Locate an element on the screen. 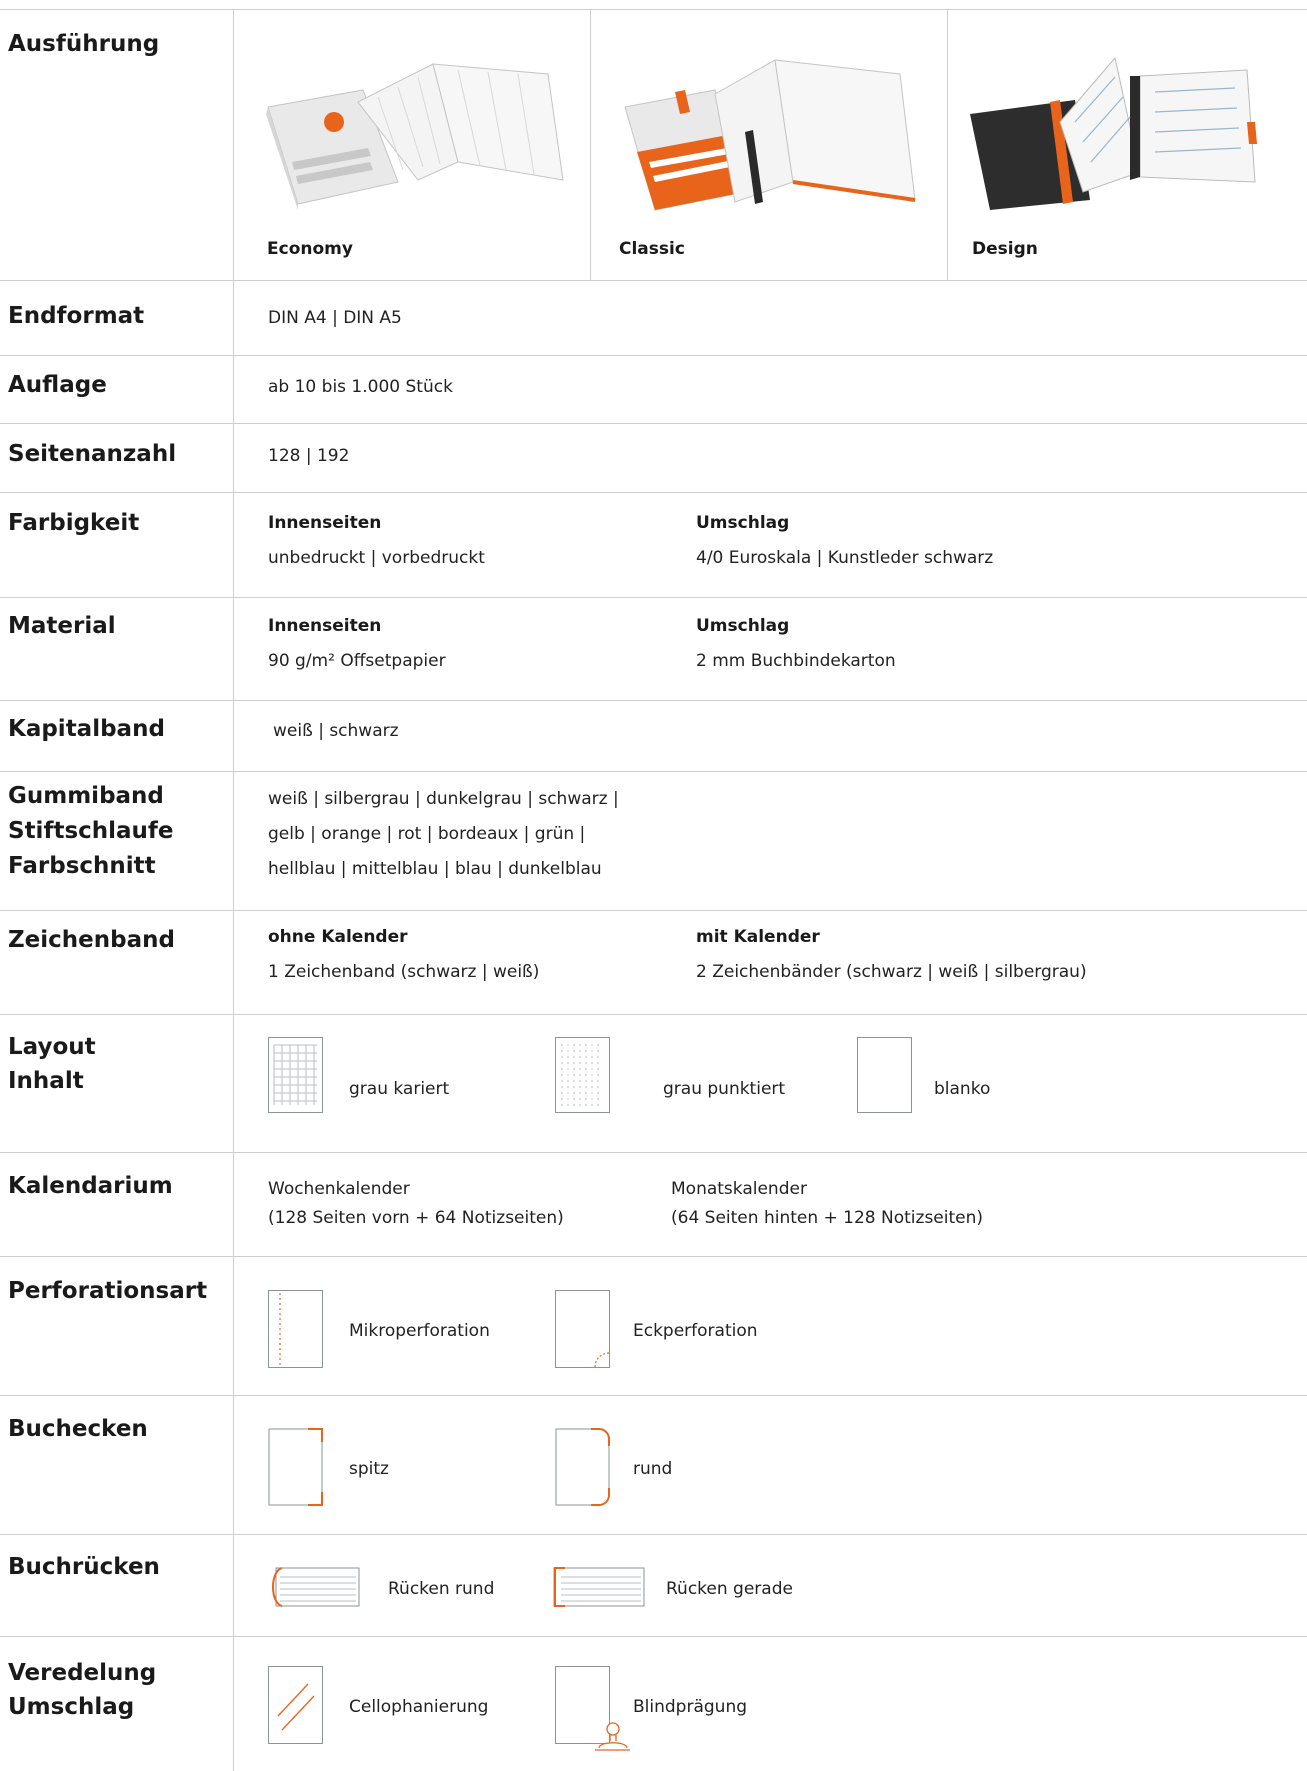 This screenshot has width=1307, height=1771. row-label-seitenanzahl: Seitenanzahl is located at coordinates (92, 454).